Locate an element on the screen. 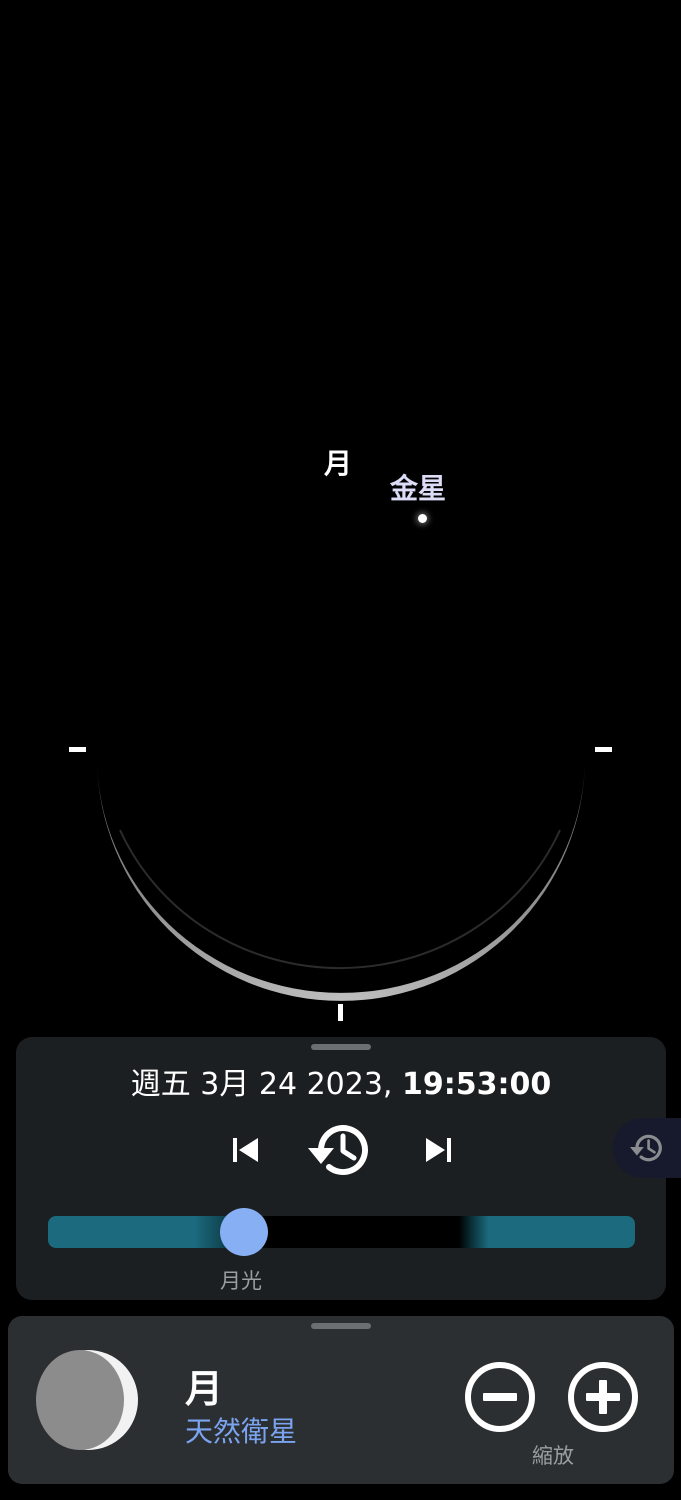  moon-sky-label: 月 is located at coordinates (338, 462).